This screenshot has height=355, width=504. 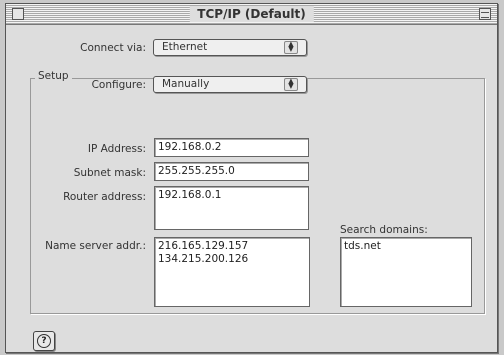 What do you see at coordinates (230, 47) in the screenshot?
I see `connect-via-popup: Ethernet ▲ ▼` at bounding box center [230, 47].